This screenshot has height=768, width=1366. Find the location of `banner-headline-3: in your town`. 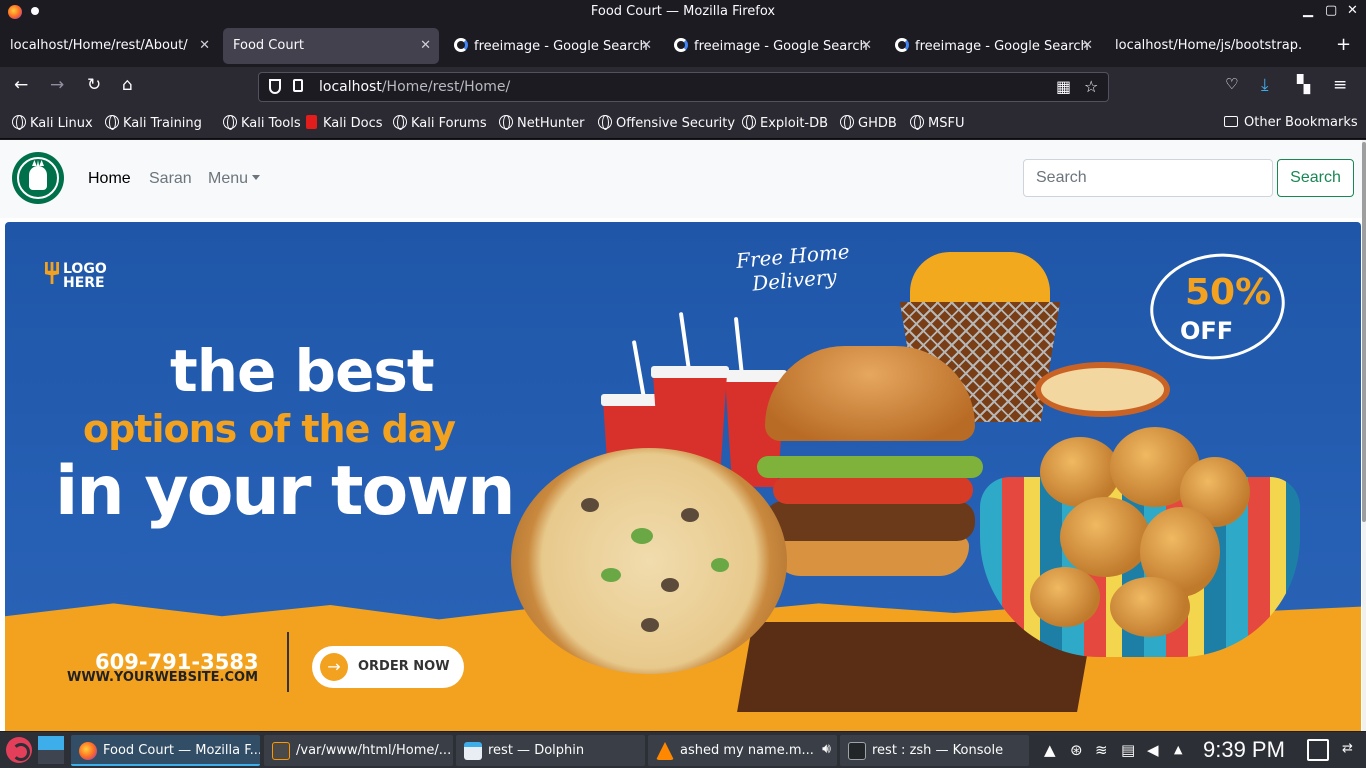

banner-headline-3: in your town is located at coordinates (285, 491).